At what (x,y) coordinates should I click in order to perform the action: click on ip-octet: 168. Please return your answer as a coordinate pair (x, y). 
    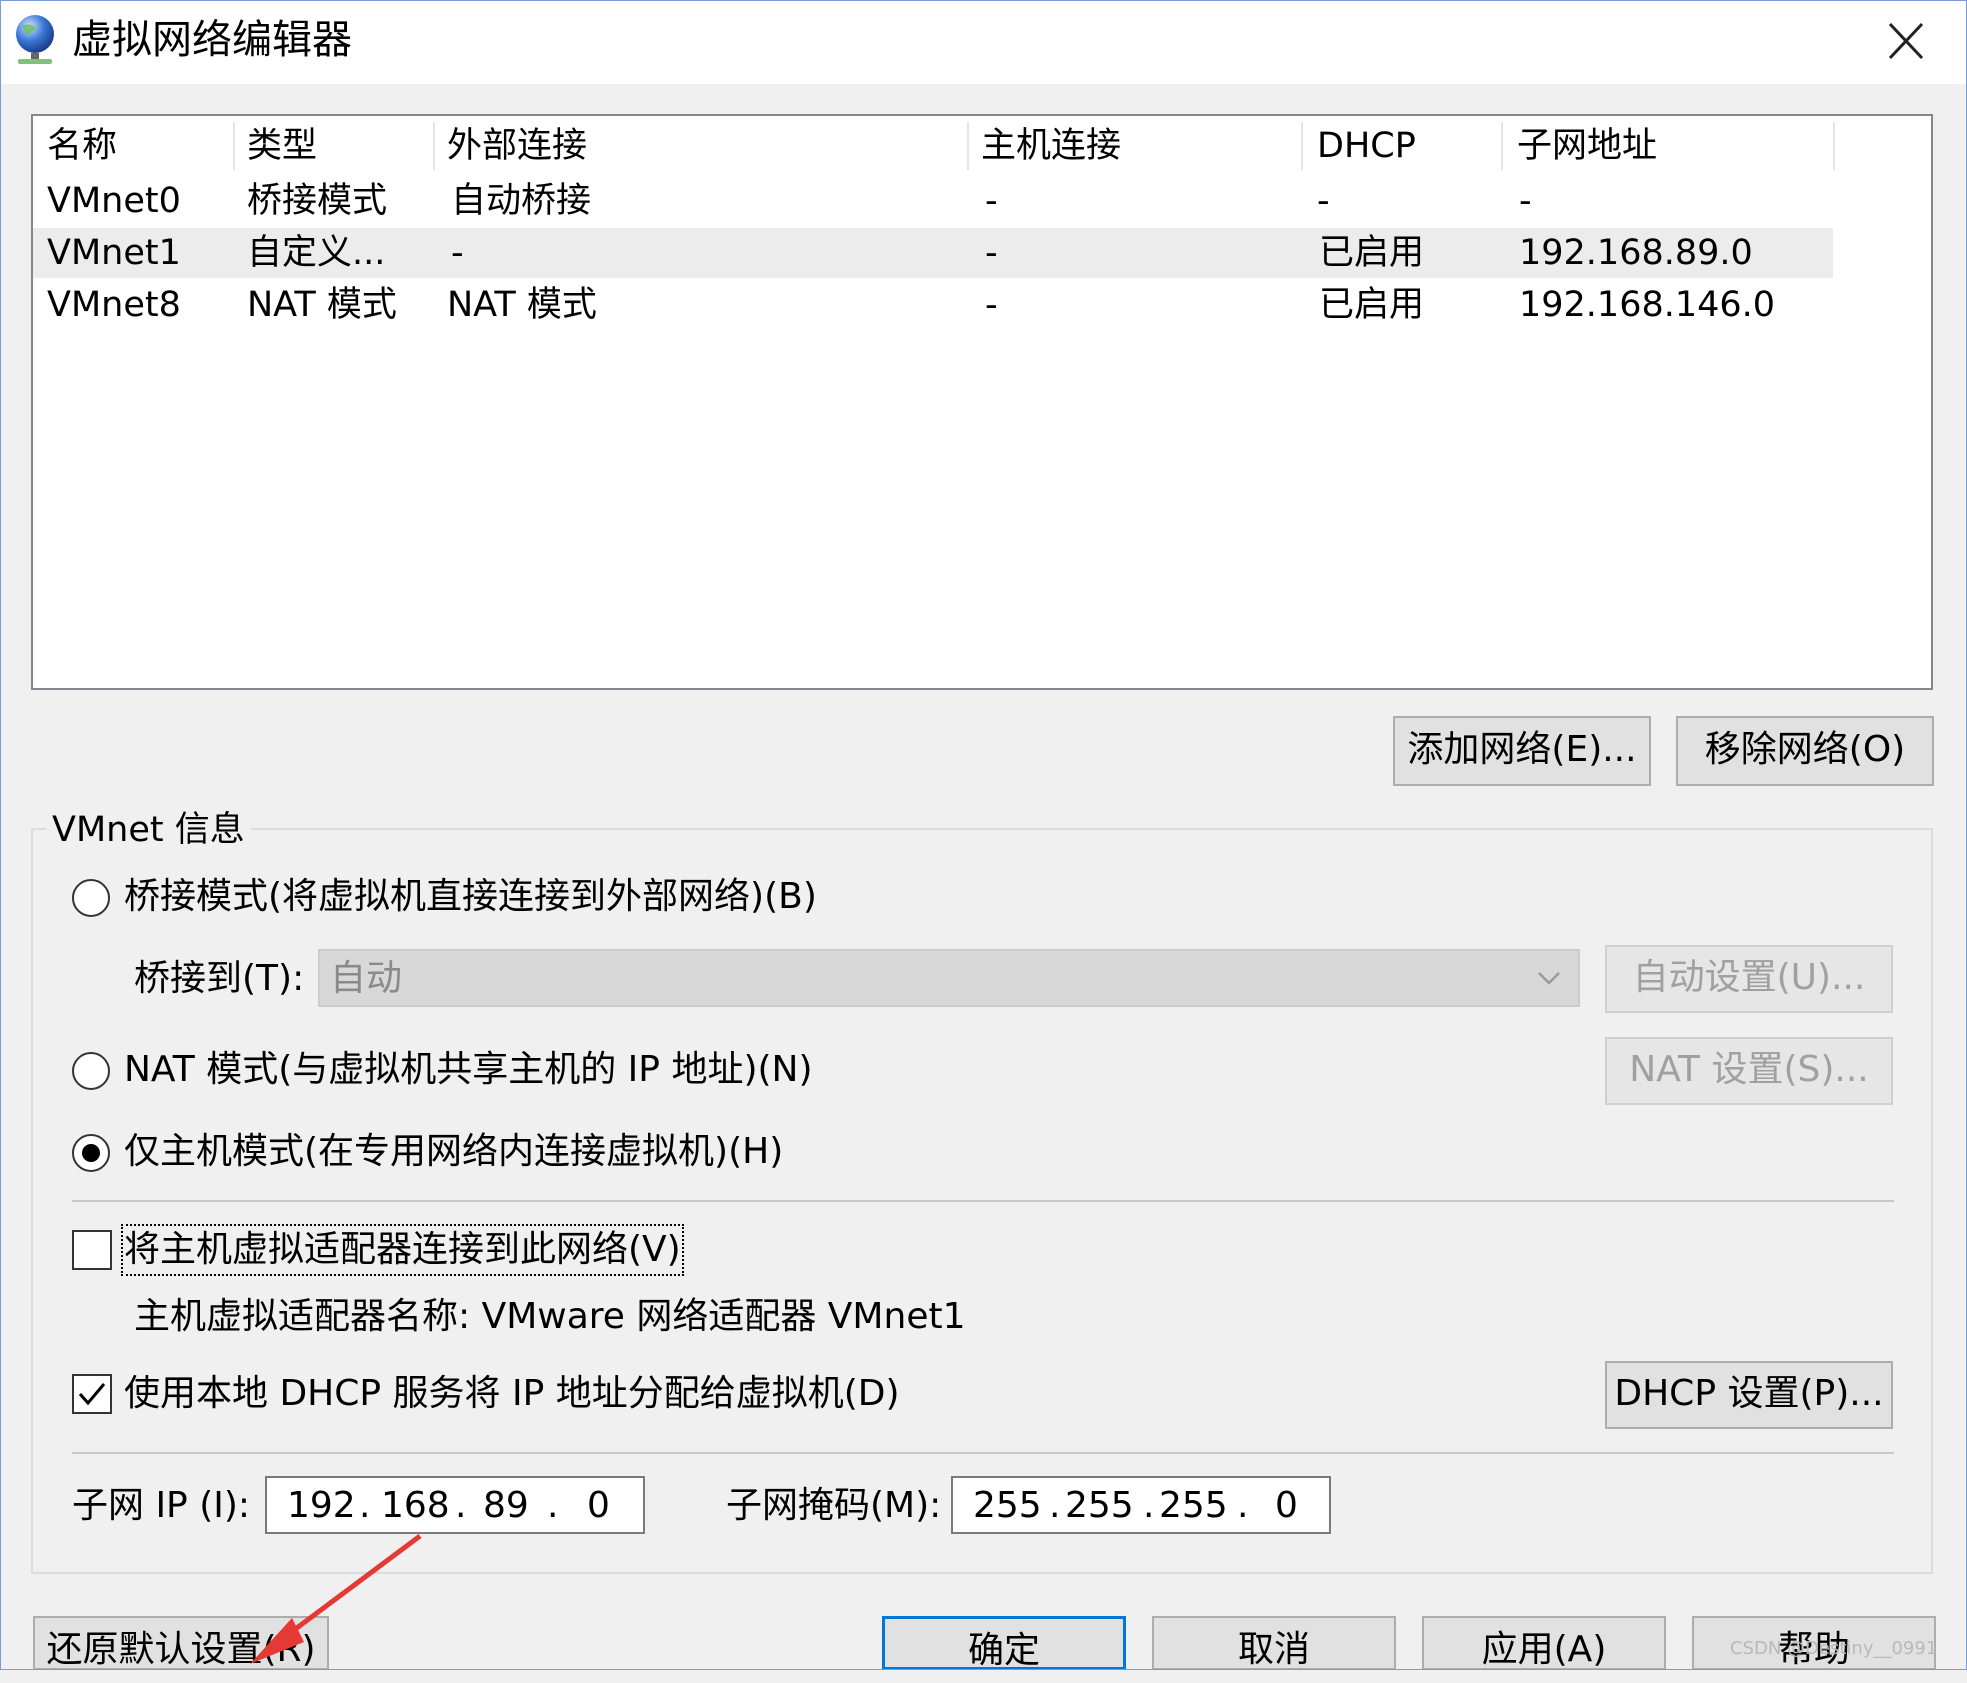
    Looking at the image, I should click on (415, 1506).